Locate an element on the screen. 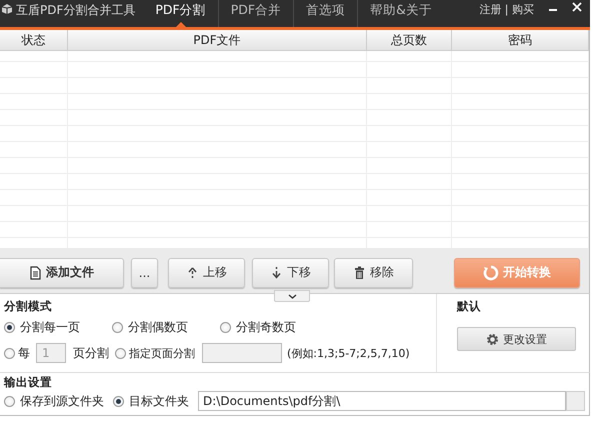 The width and height of the screenshot is (602, 427). option-label: 分割偶数页 is located at coordinates (158, 327).